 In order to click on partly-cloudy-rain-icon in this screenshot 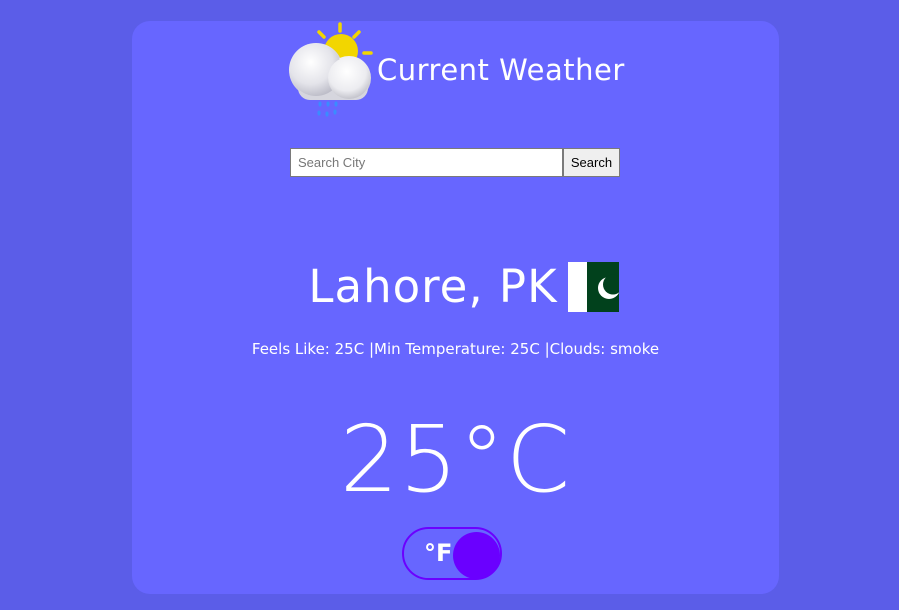, I will do `click(331, 69)`.